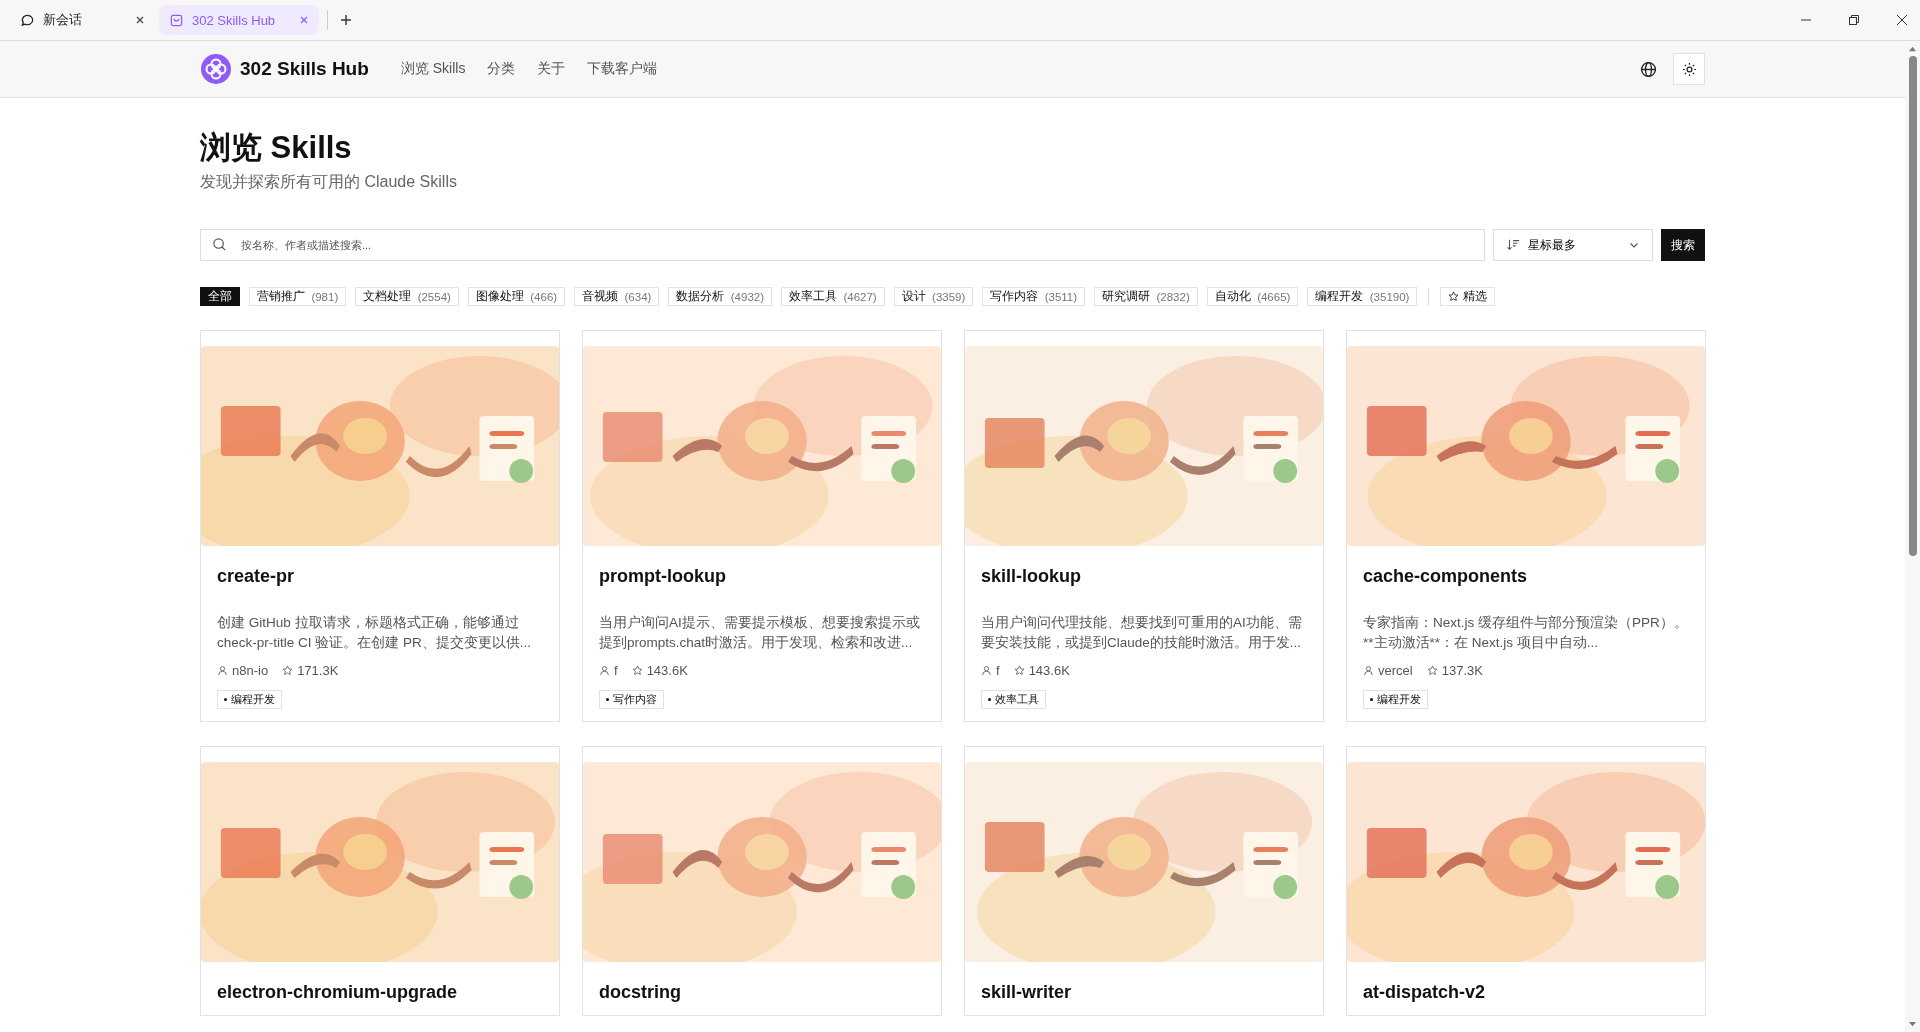 This screenshot has width=1920, height=1032. I want to click on skill-name: cache-components, so click(1446, 576).